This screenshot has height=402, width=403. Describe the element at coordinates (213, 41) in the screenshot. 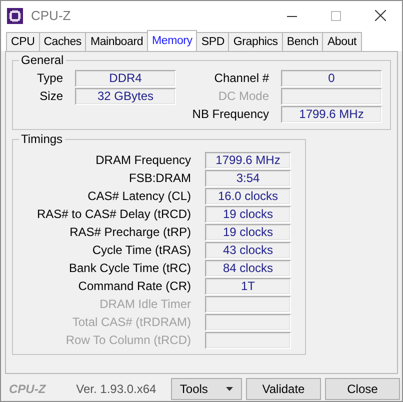

I see `tab: SPD` at that location.